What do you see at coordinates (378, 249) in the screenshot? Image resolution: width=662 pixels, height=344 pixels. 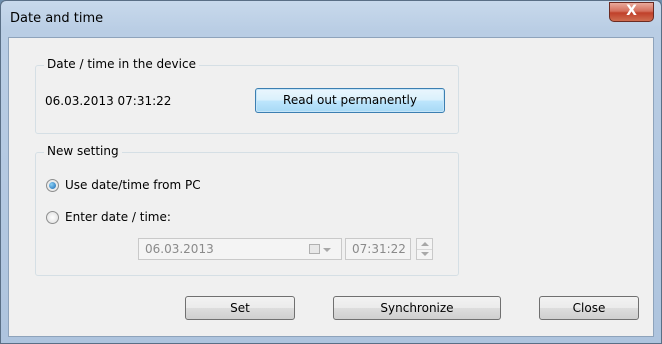 I see `time-input: 07:31:22` at bounding box center [378, 249].